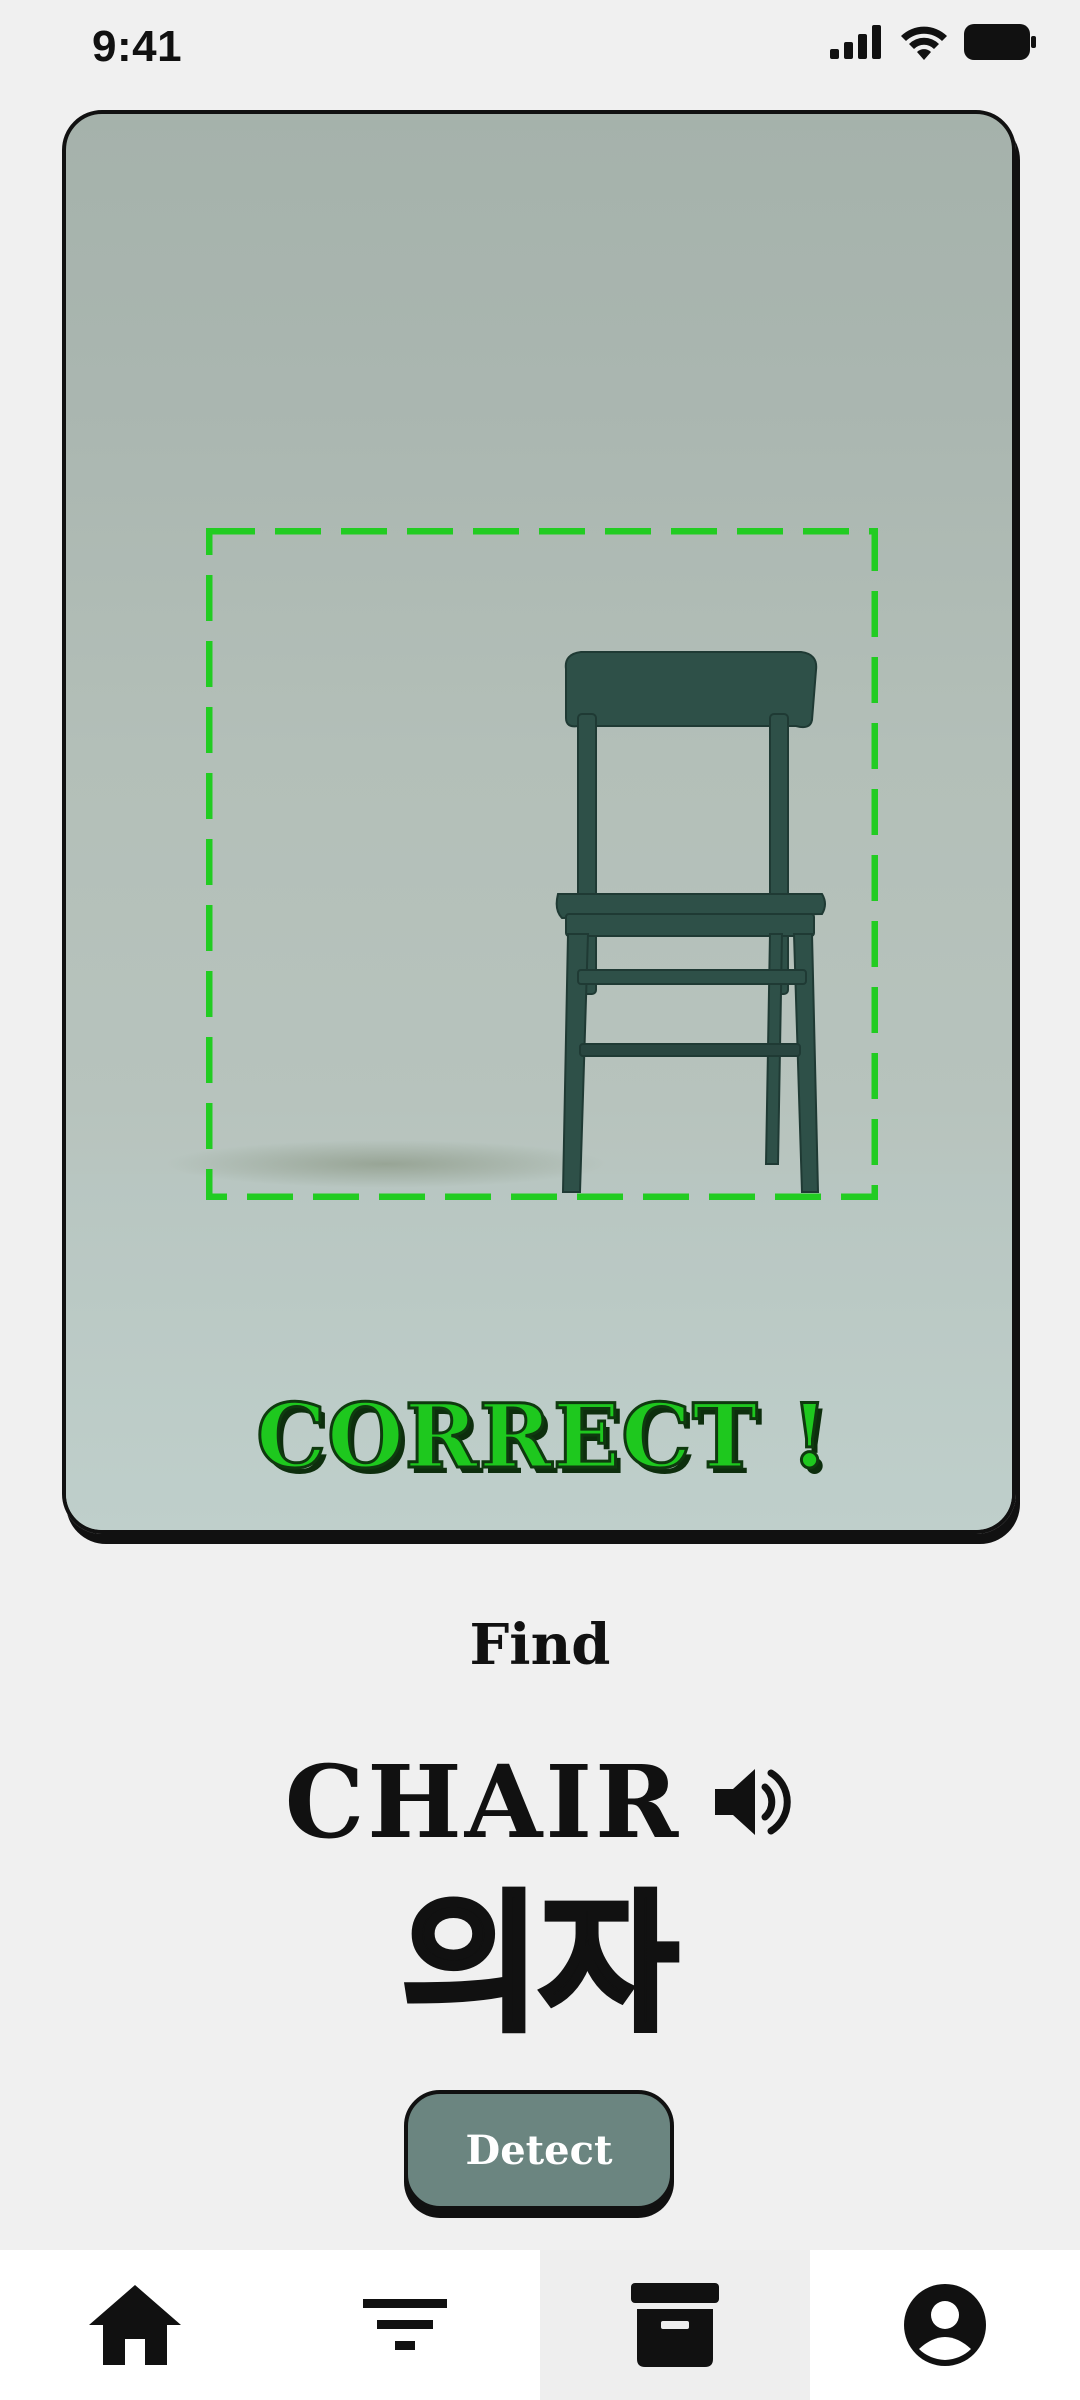 This screenshot has width=1080, height=2400. I want to click on result-text: CORRECT !, so click(543, 1436).